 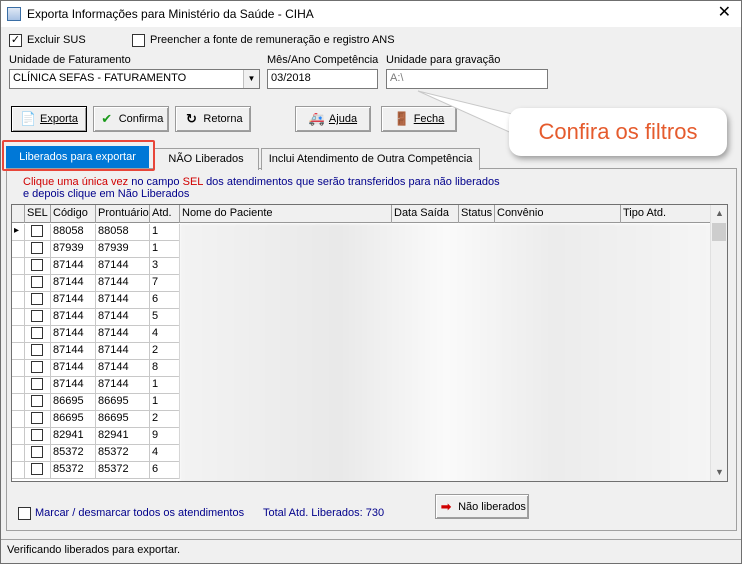 What do you see at coordinates (323, 60) in the screenshot?
I see `competencia-label: Mês/Ano Competência` at bounding box center [323, 60].